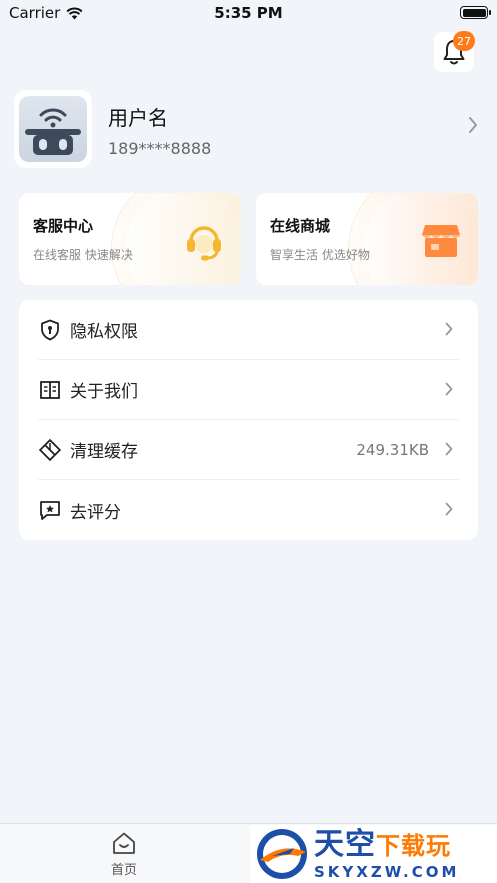  I want to click on menu-item-label: 去评分, so click(95, 512).